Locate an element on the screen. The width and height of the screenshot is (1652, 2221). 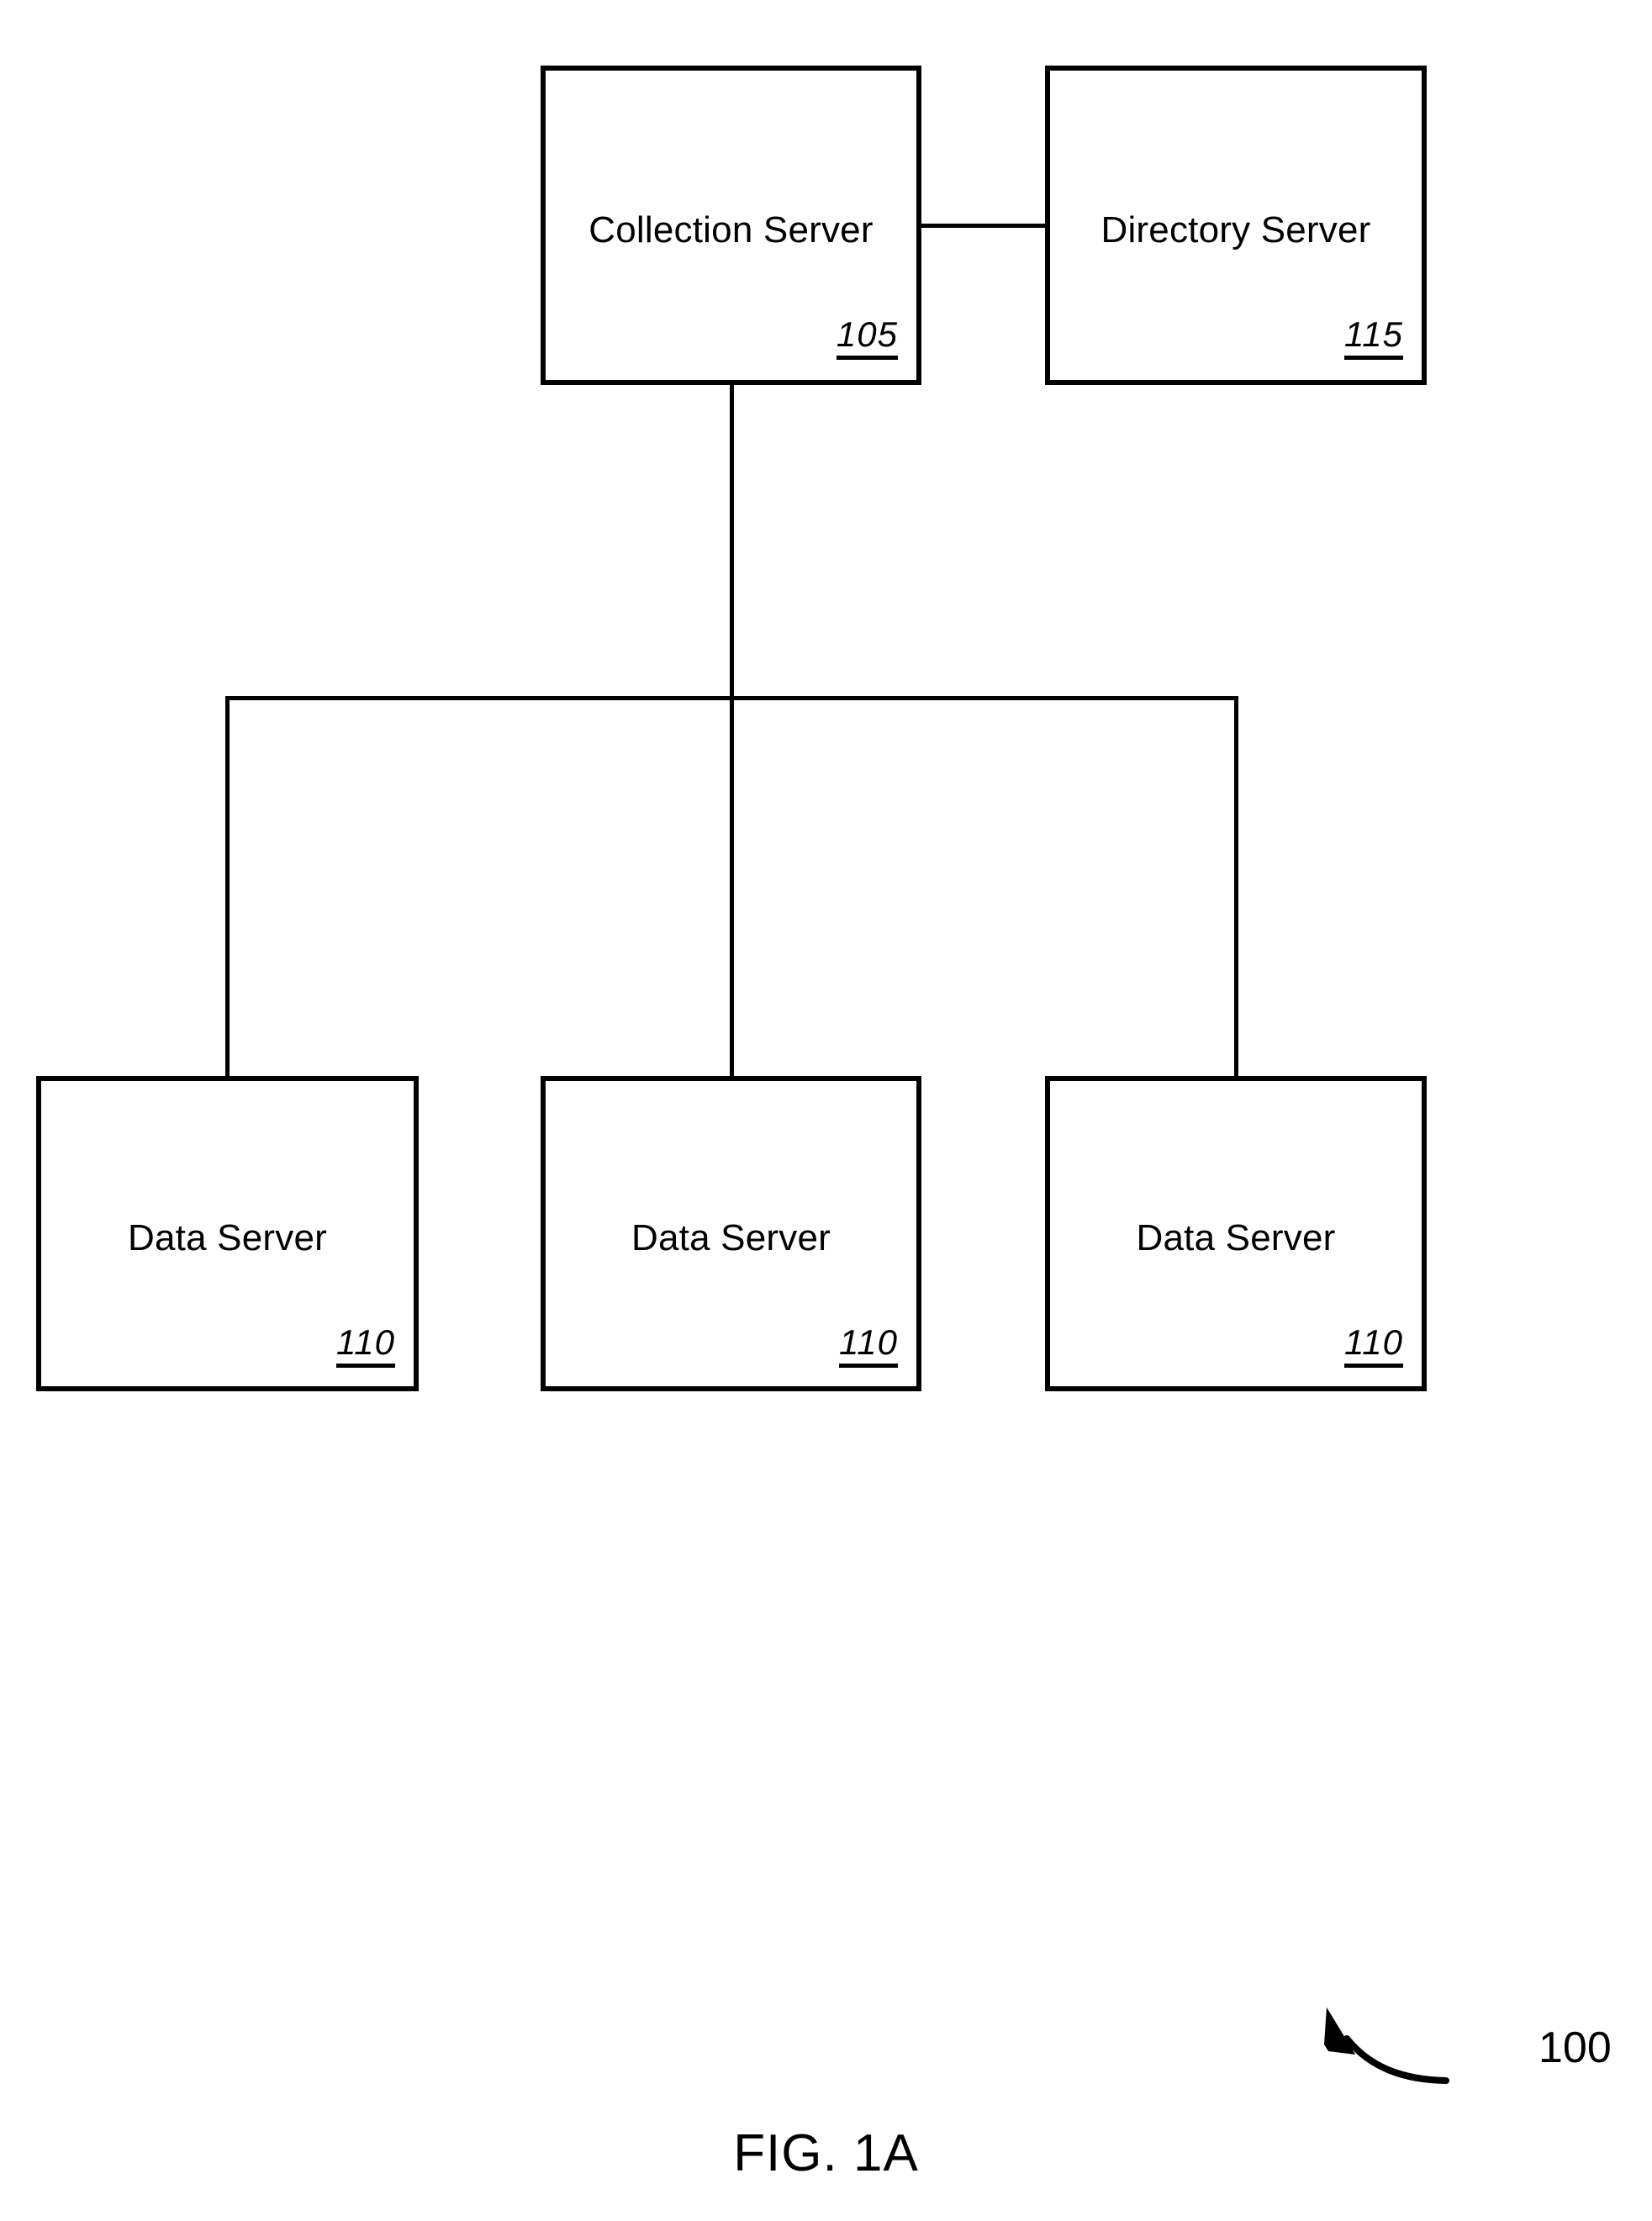
node-collection-server-reference: 105 is located at coordinates (867, 338).